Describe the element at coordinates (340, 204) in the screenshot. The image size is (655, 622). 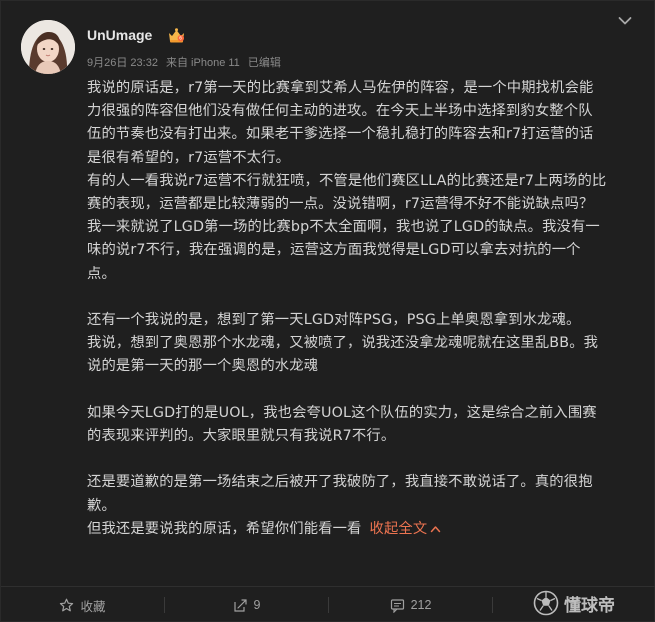
I see `content-line: 赛的表现，运营都是比较薄弱的一点。没说错啊，r7运营得不好不能说缺点吗？` at that location.